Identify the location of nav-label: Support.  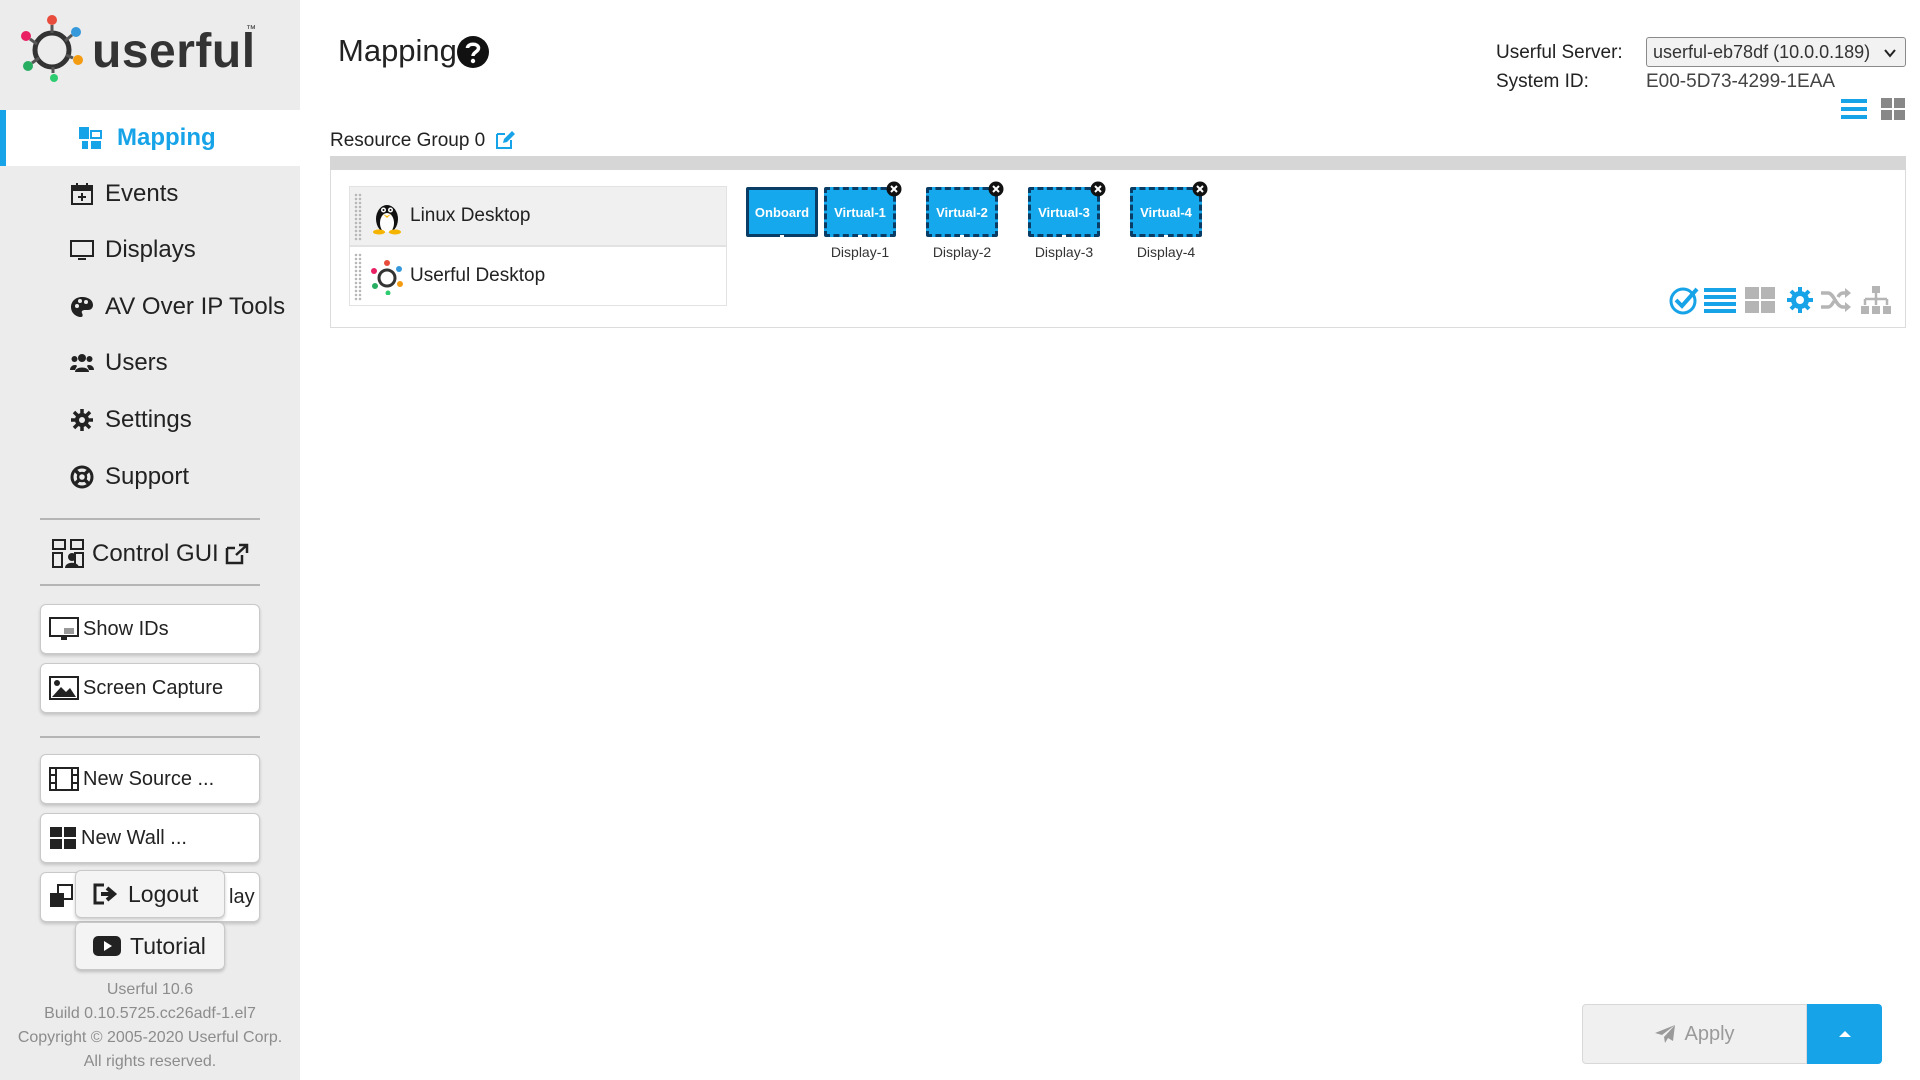
(147, 476).